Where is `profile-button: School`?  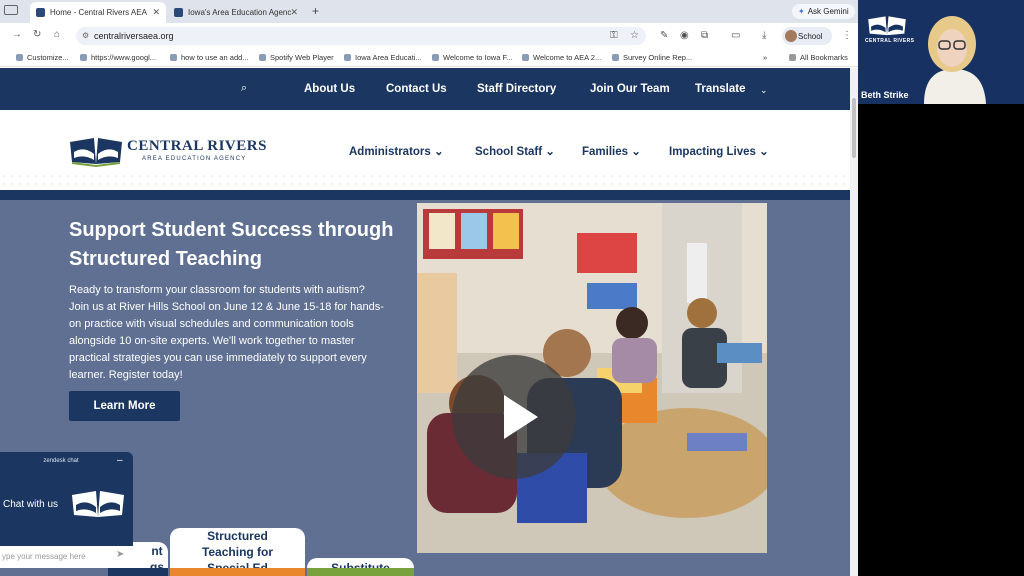
profile-button: School is located at coordinates (807, 36).